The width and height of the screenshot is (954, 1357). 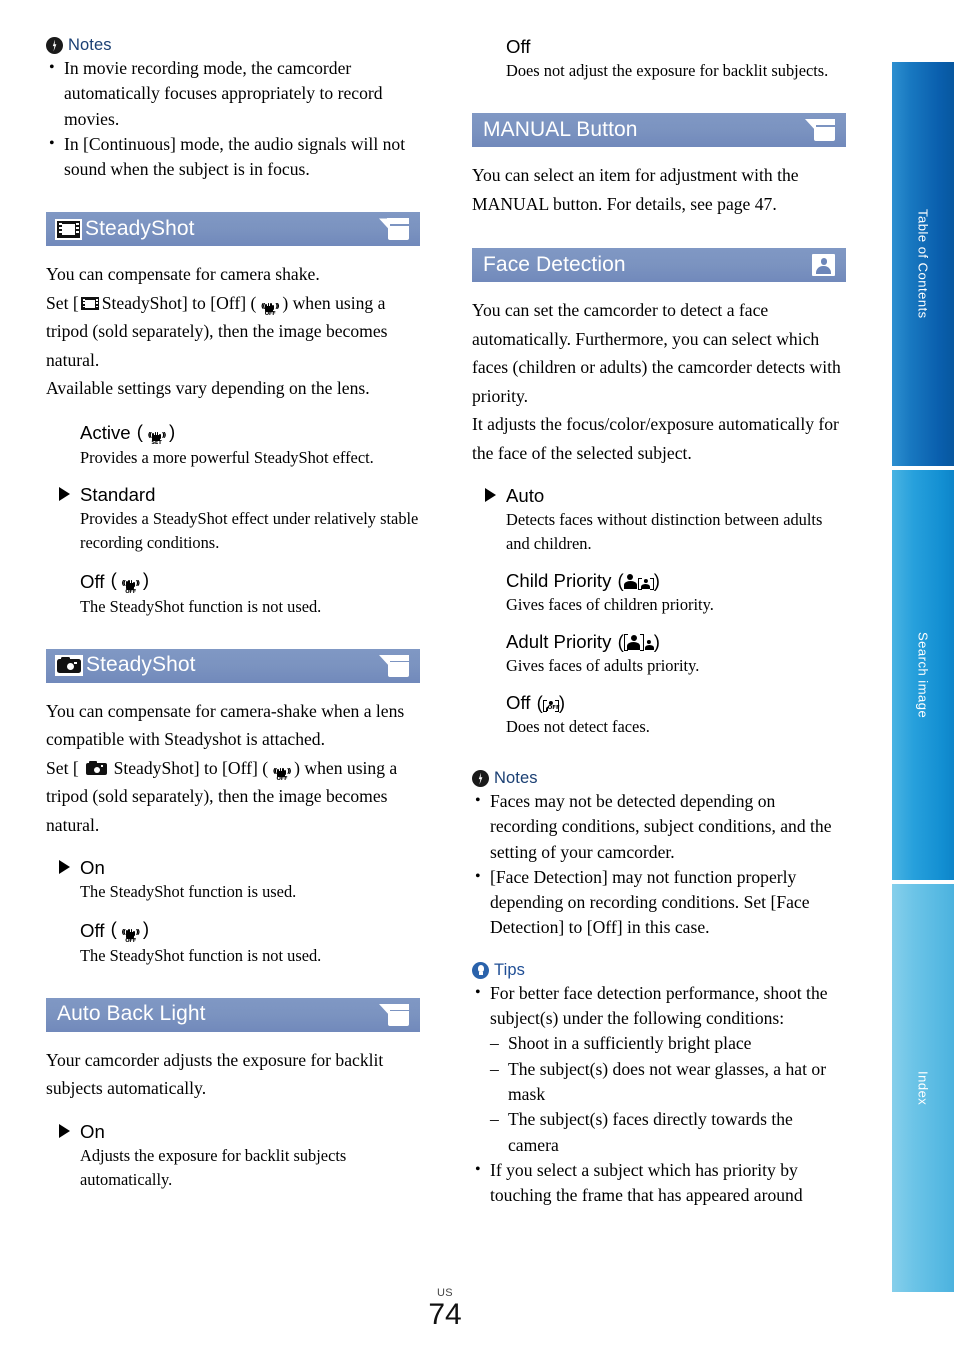 I want to click on tips-heading-label: Tips, so click(x=509, y=969).